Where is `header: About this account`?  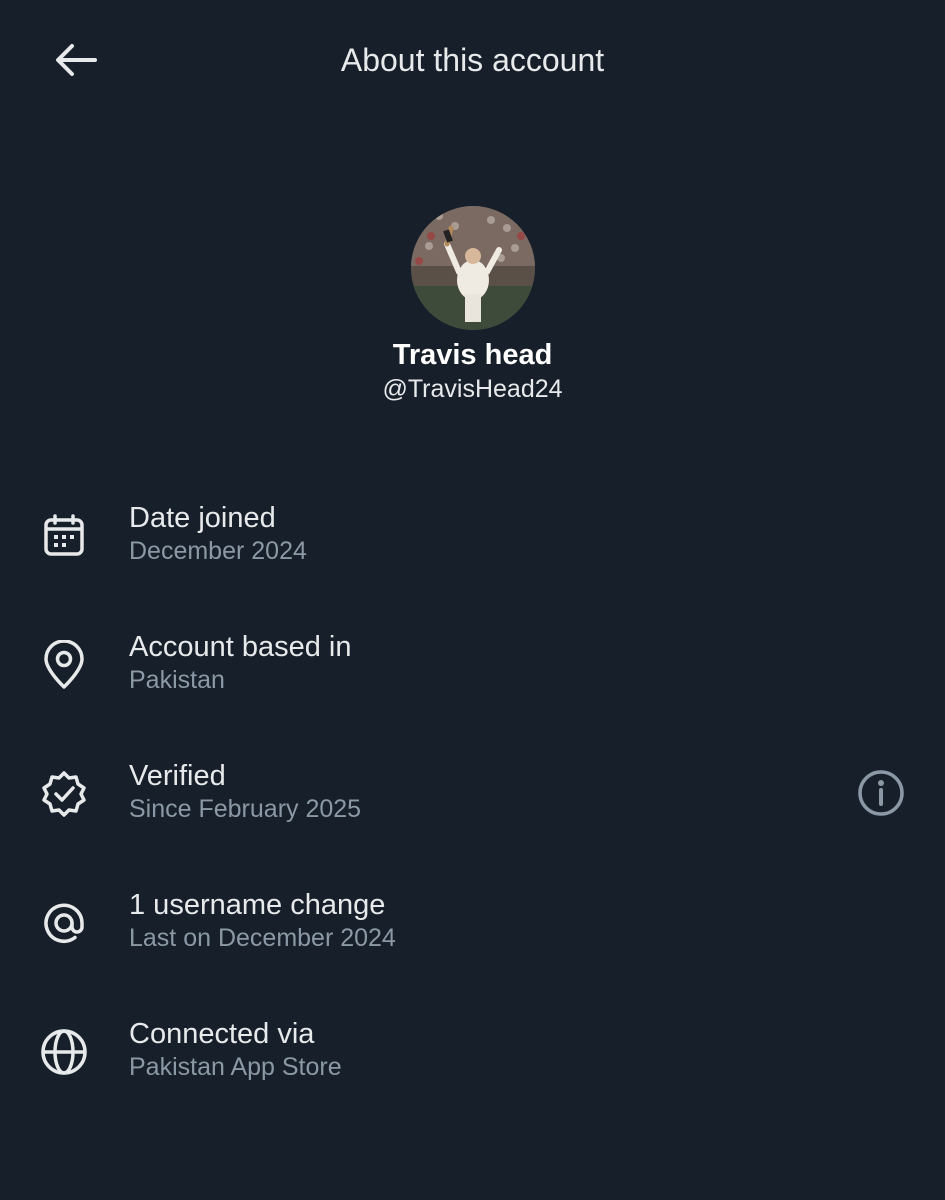 header: About this account is located at coordinates (472, 60).